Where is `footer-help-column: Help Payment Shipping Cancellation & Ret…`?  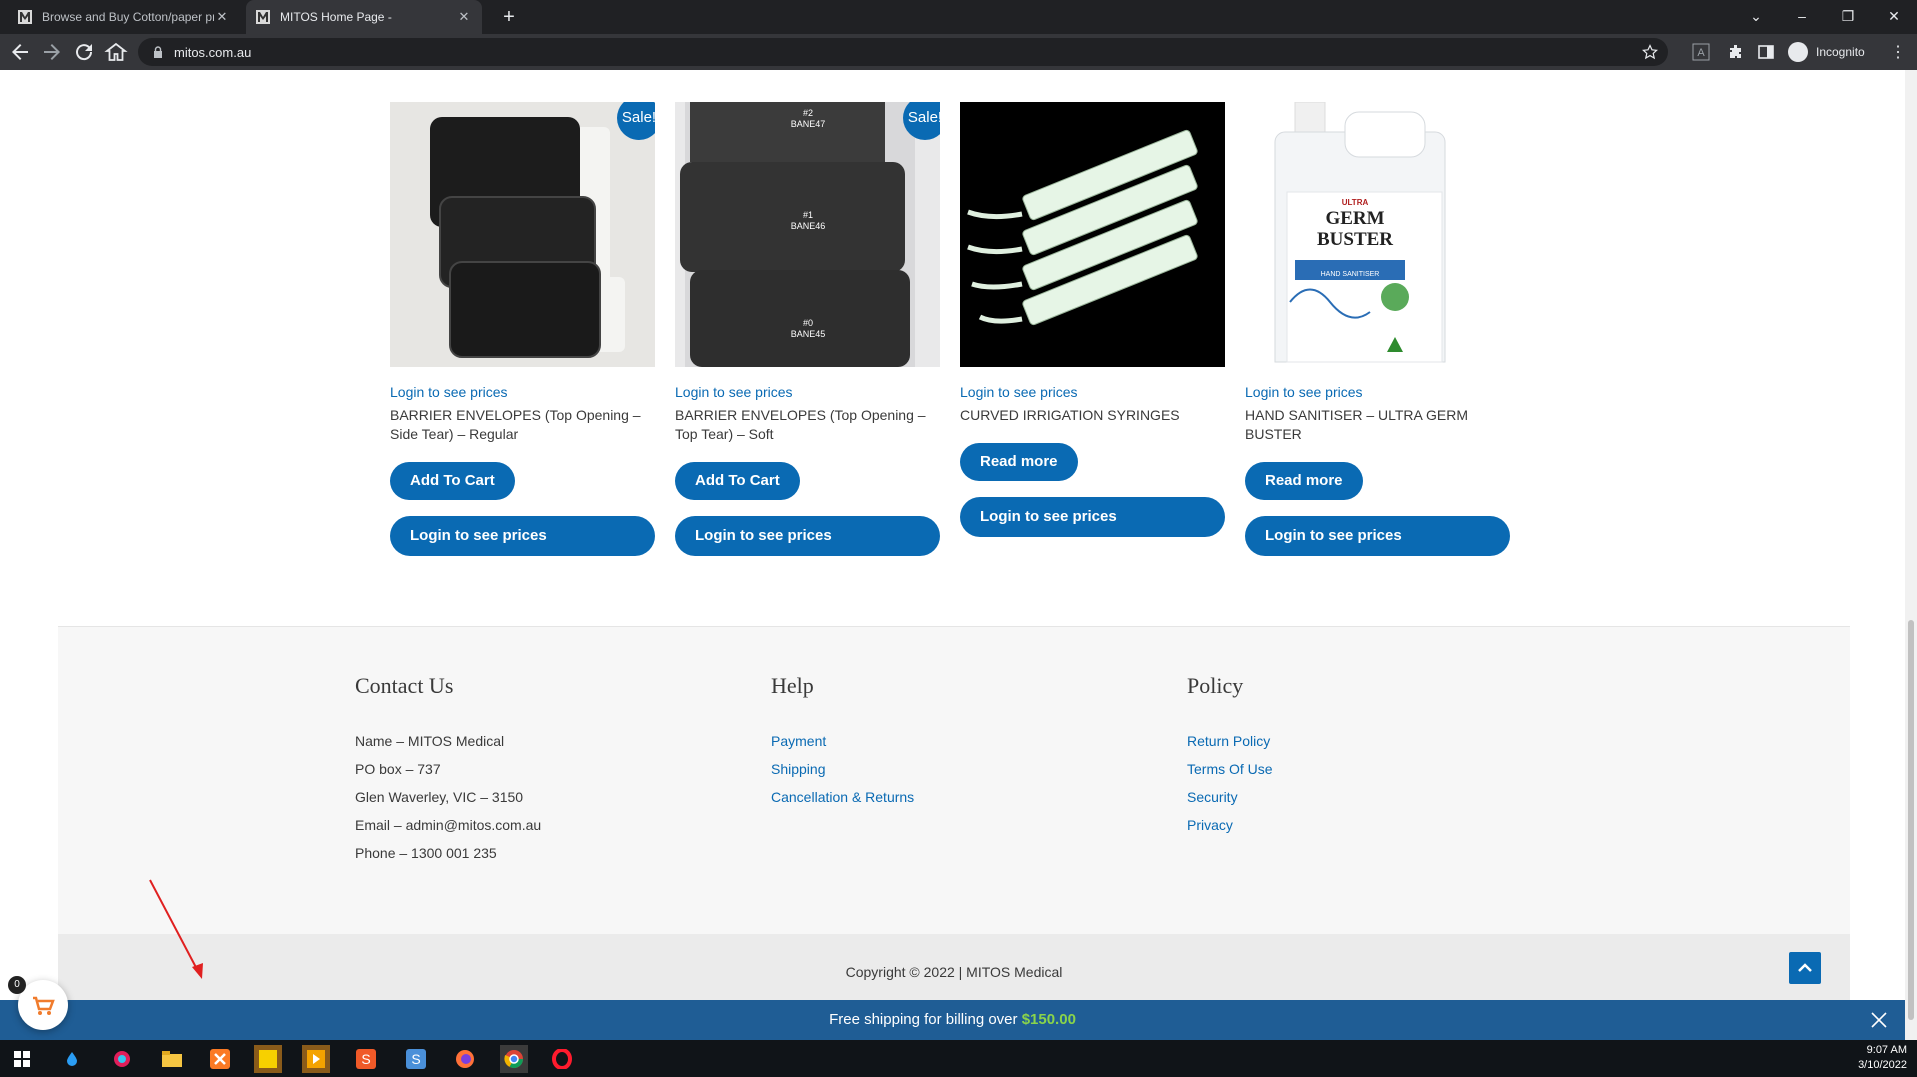
footer-help-column: Help Payment Shipping Cancellation & Ret… is located at coordinates (842, 742).